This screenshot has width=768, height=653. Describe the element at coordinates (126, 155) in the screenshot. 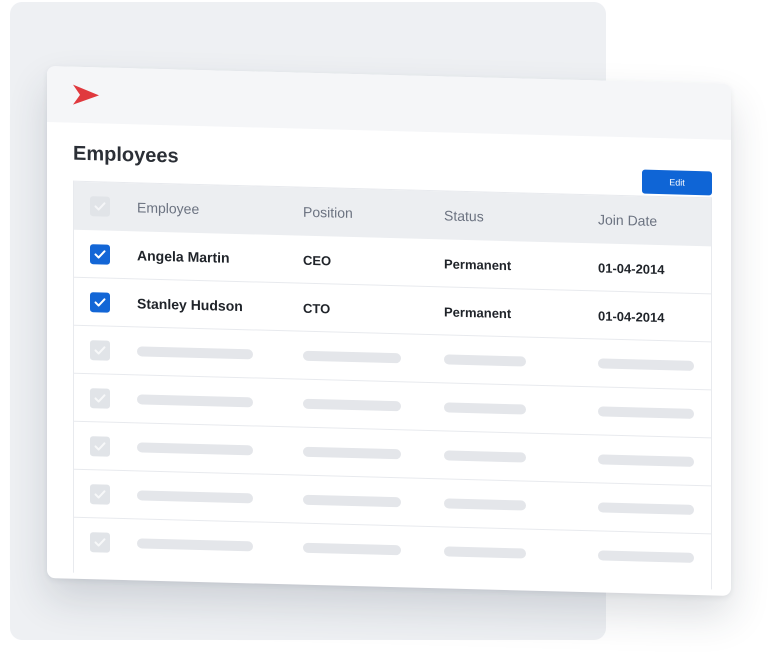

I see `page-title: Employees` at that location.